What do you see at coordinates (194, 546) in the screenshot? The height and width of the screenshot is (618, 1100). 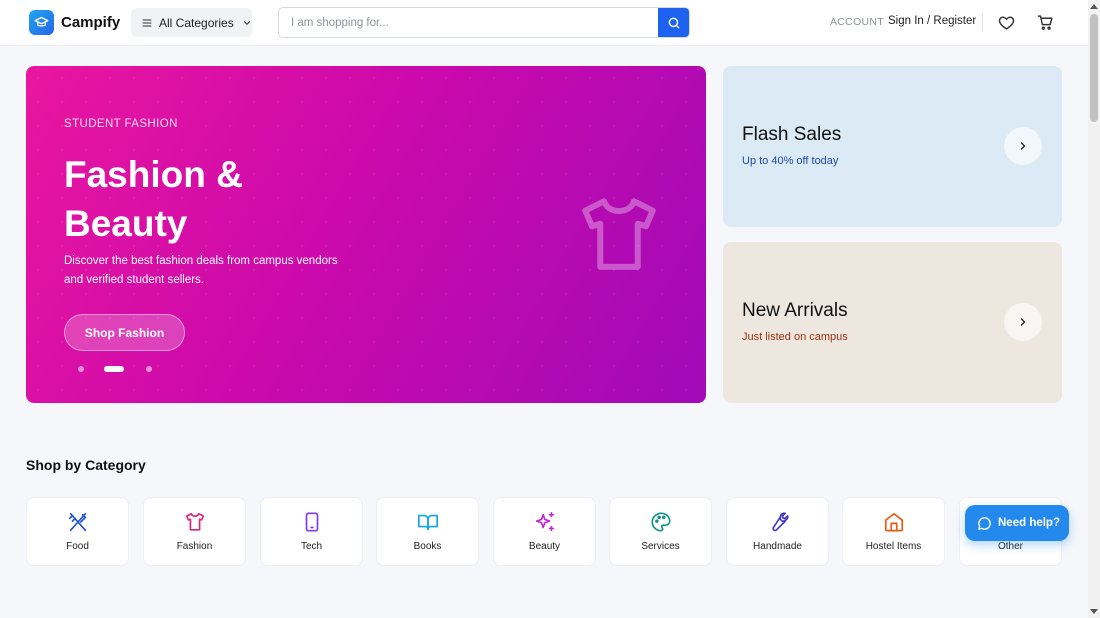 I see `category-label: Fashion` at bounding box center [194, 546].